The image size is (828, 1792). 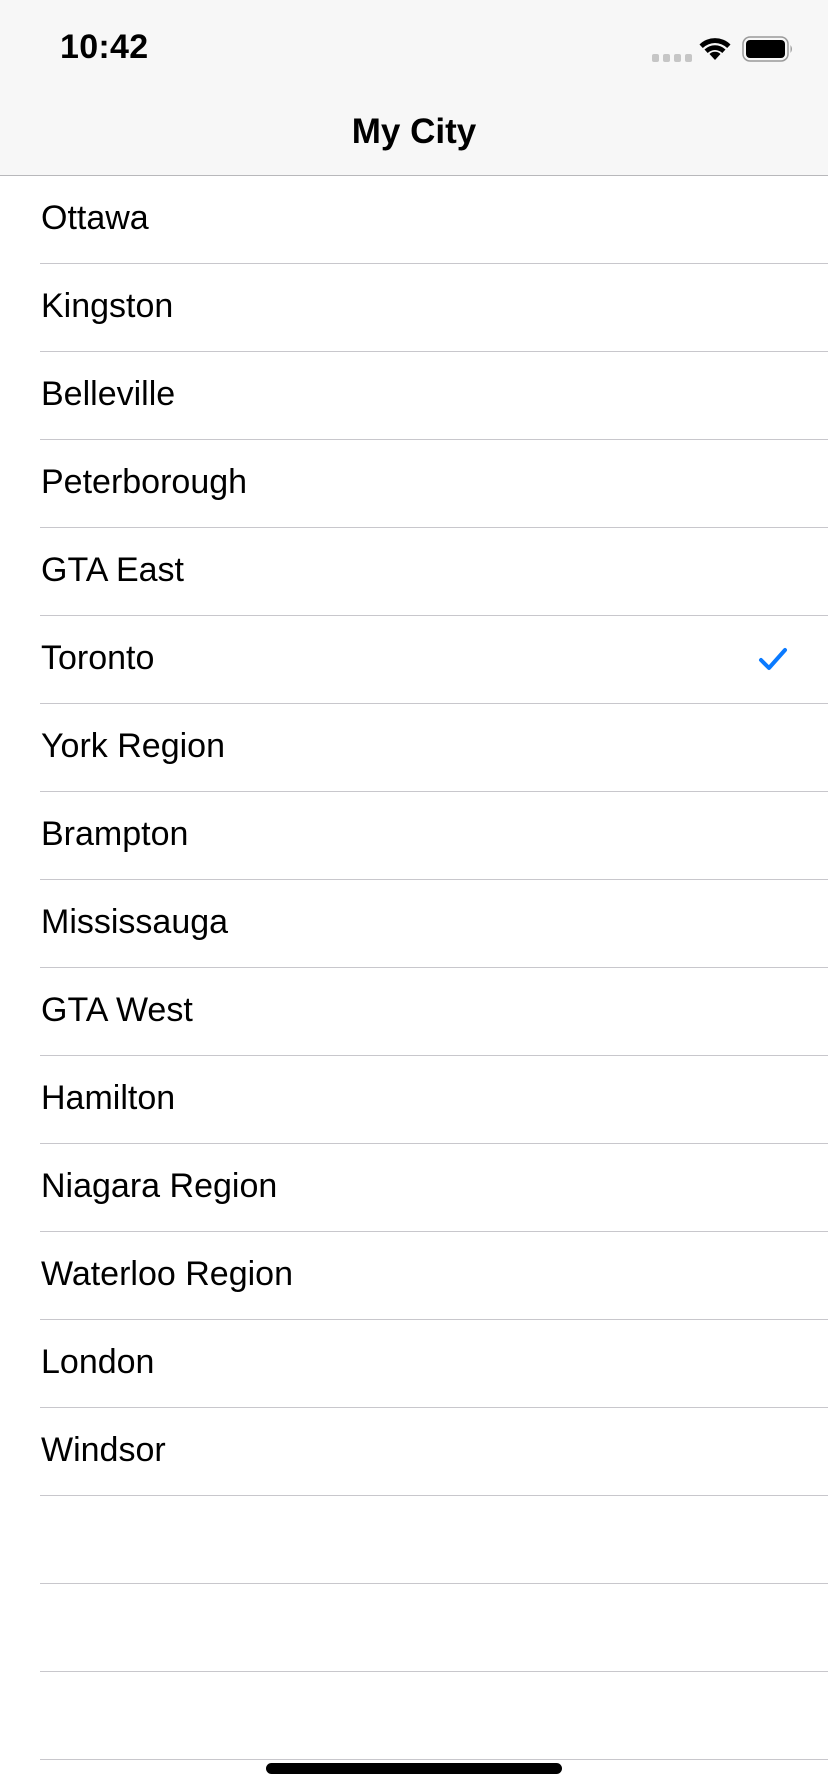 What do you see at coordinates (115, 834) in the screenshot?
I see `city-label: Brampton` at bounding box center [115, 834].